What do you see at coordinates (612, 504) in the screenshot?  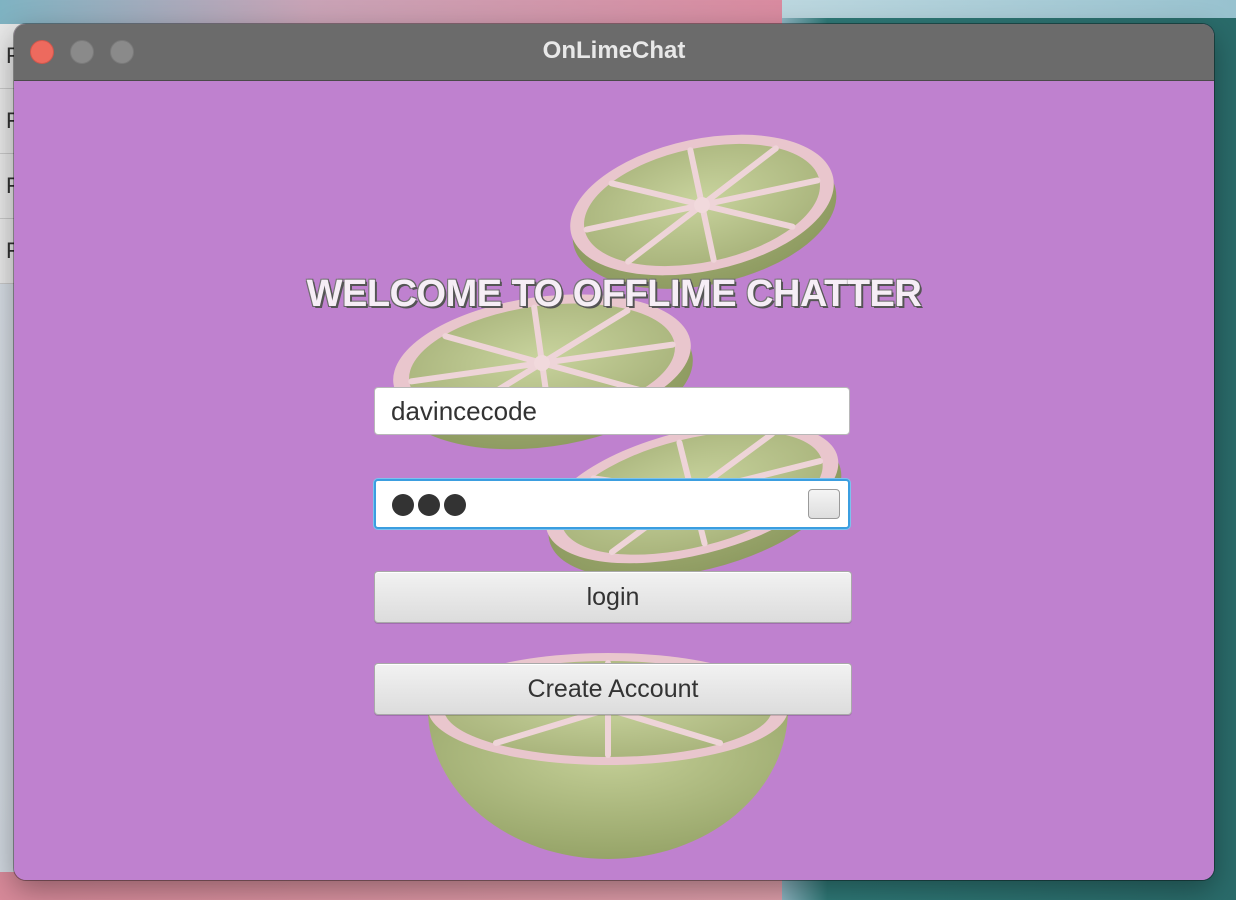 I see `password-field` at bounding box center [612, 504].